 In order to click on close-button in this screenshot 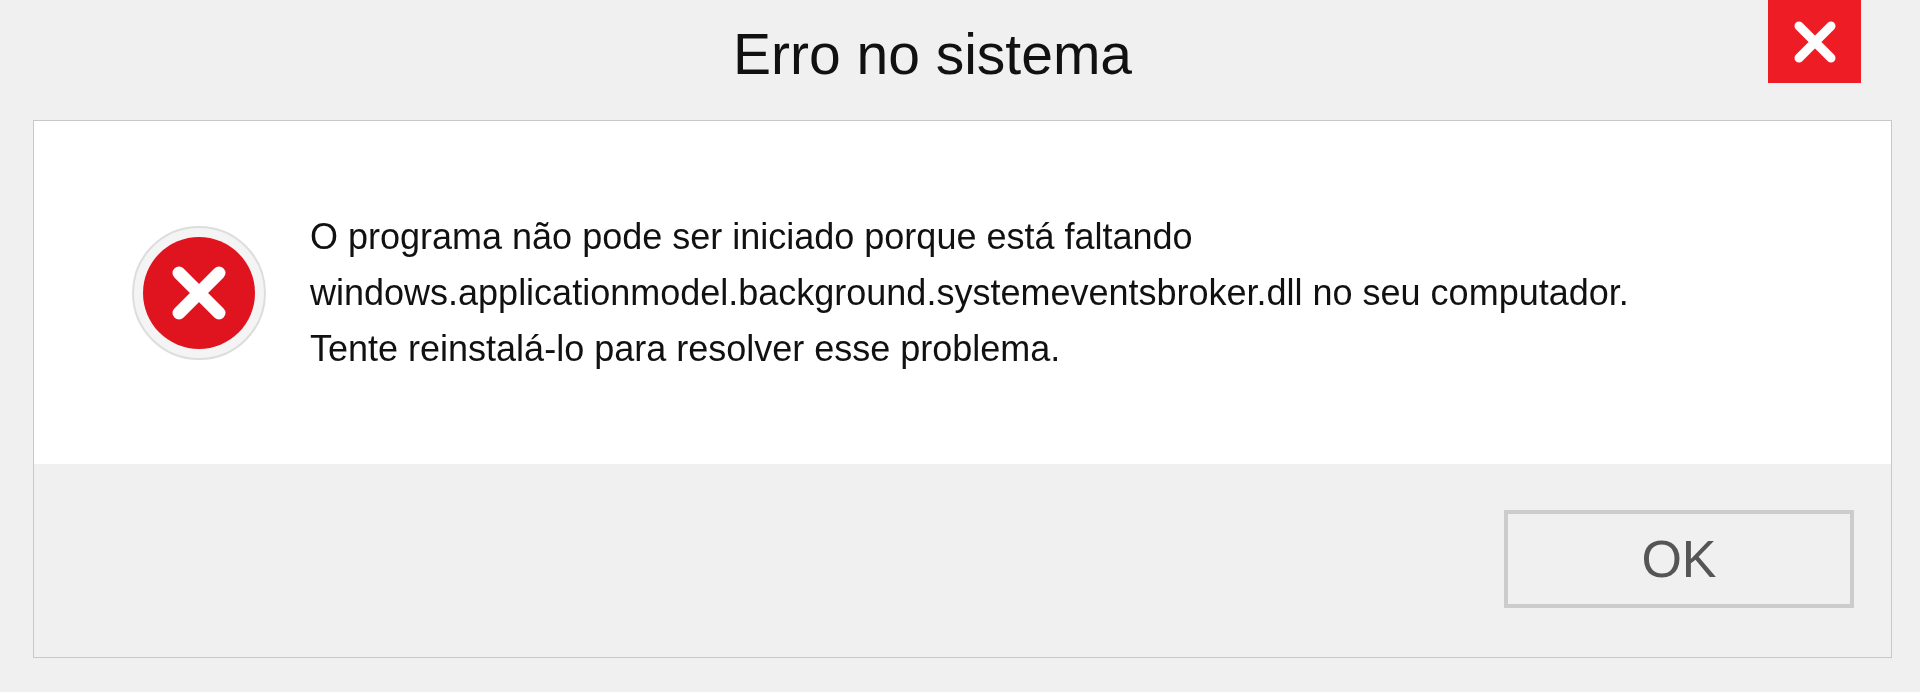, I will do `click(1814, 41)`.